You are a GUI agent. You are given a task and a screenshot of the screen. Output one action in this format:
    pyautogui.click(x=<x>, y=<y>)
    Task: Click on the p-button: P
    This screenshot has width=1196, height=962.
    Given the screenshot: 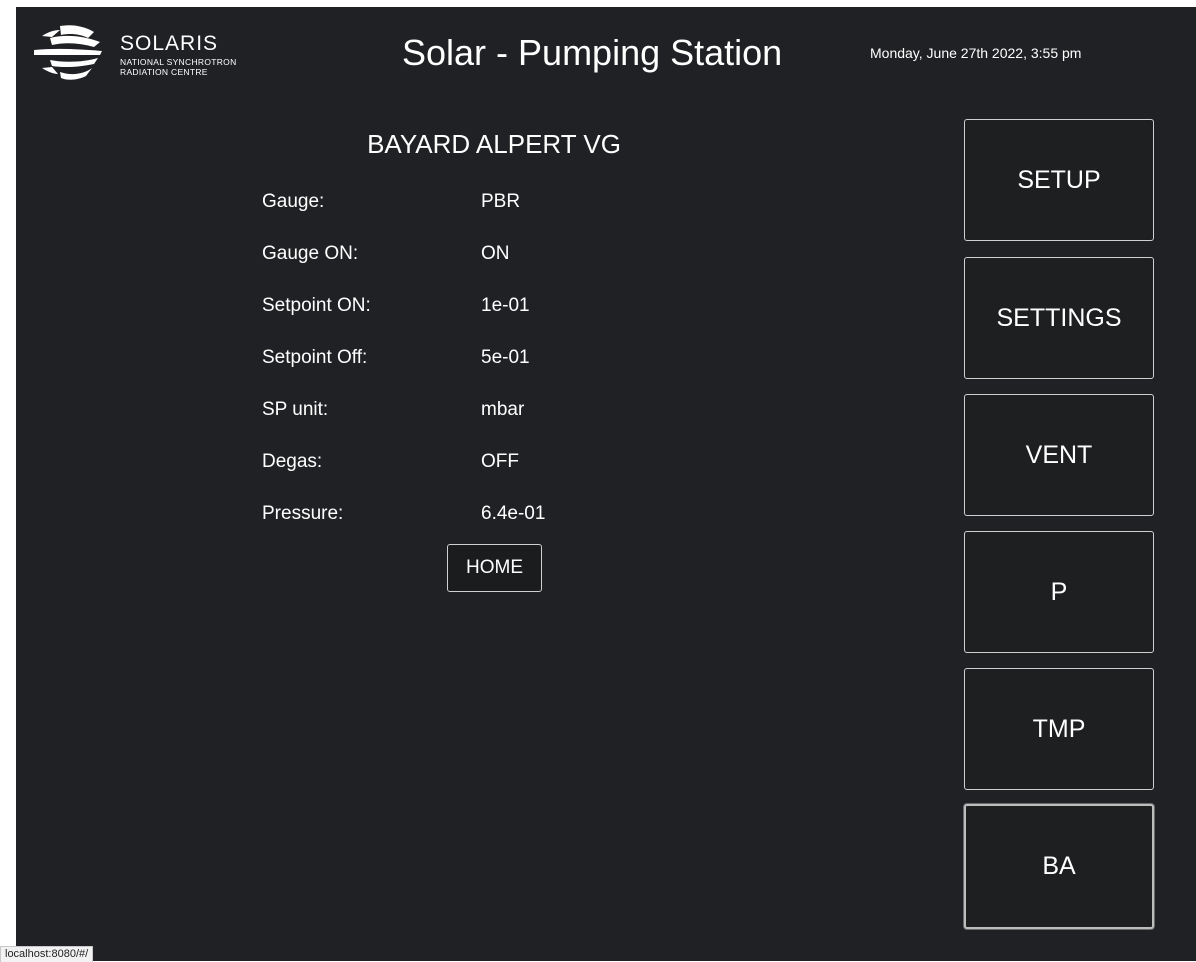 What is the action you would take?
    pyautogui.click(x=1059, y=592)
    